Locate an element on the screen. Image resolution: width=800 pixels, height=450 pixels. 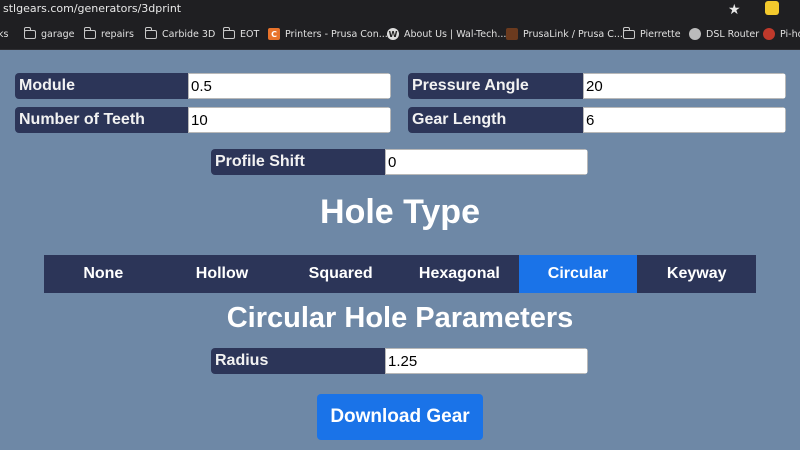
hole-type-heading: Hole Type is located at coordinates (400, 212).